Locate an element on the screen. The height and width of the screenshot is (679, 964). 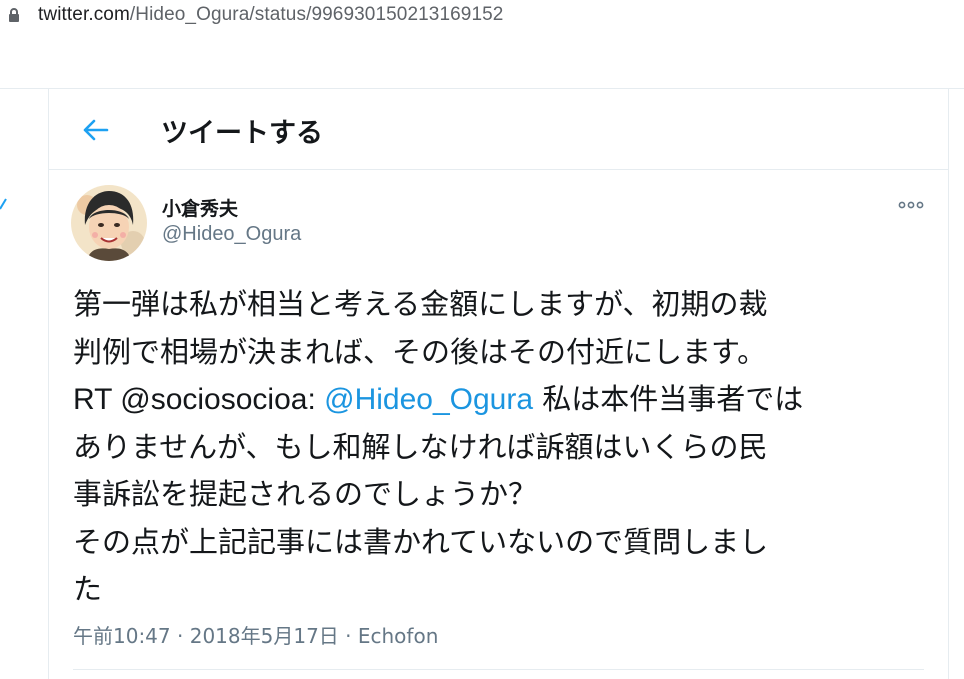
top-bar is located at coordinates (482, 61).